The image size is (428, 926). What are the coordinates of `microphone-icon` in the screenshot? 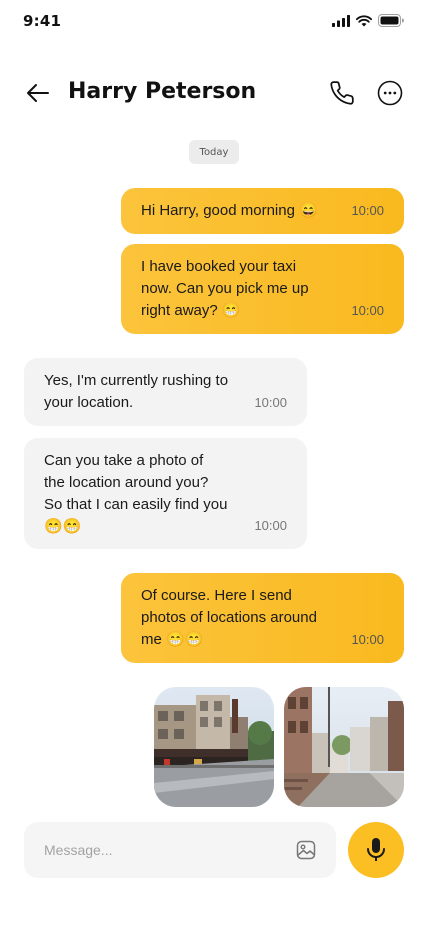 It's located at (376, 849).